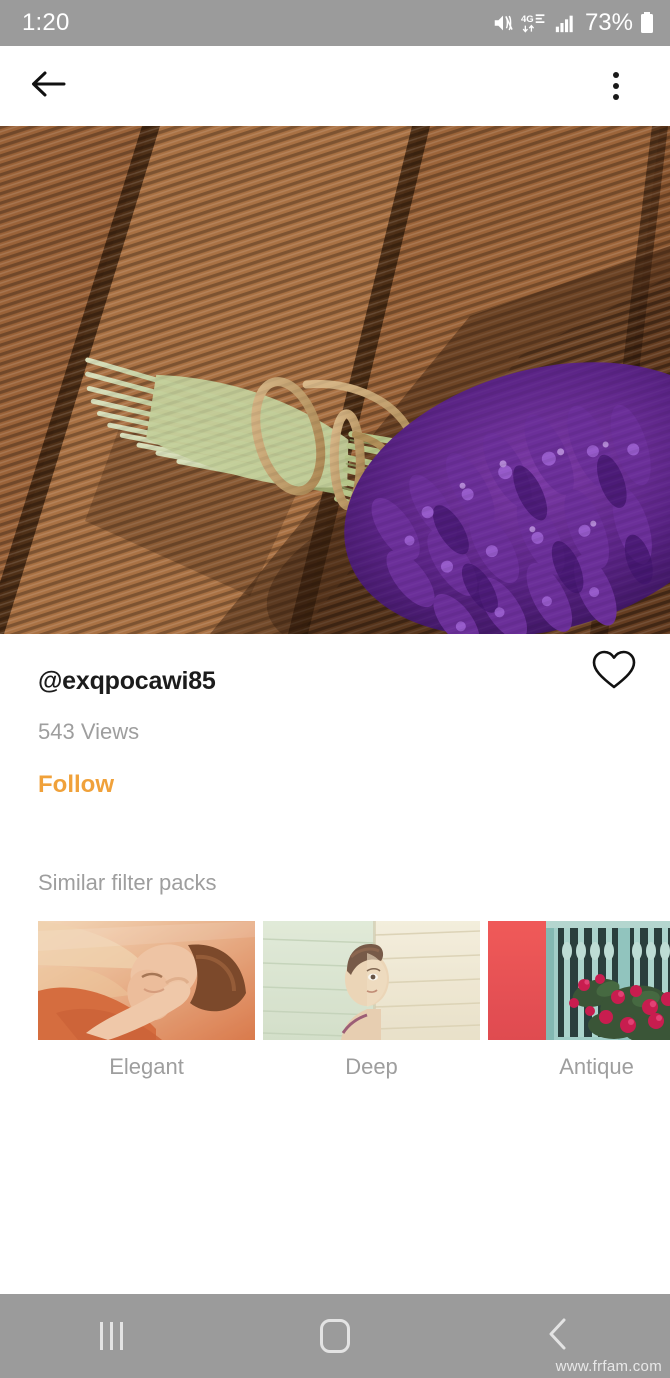 This screenshot has height=1378, width=670. I want to click on filter-pack-item: Deep, so click(371, 999).